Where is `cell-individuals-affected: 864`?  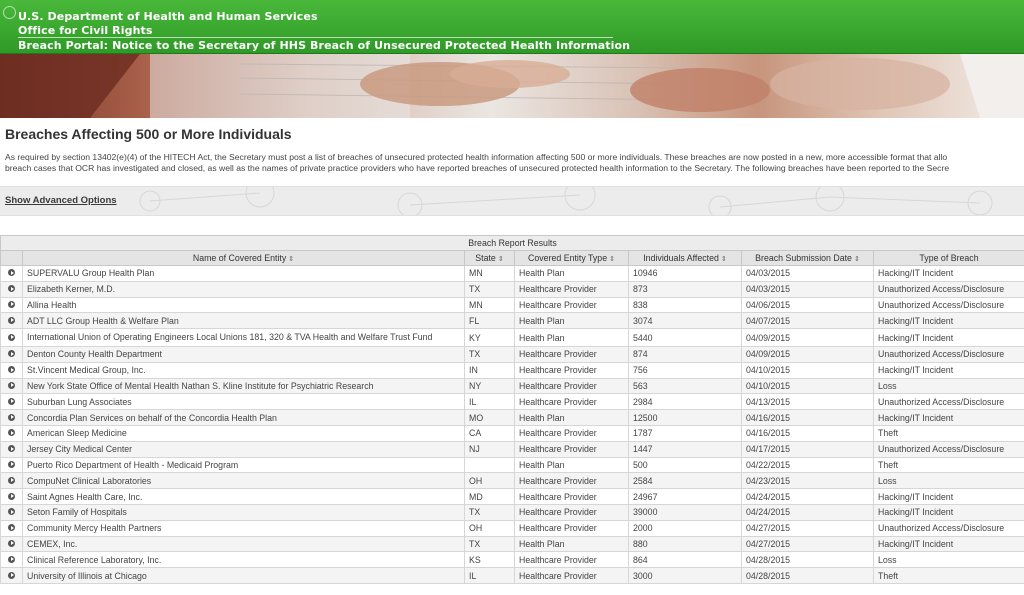 cell-individuals-affected: 864 is located at coordinates (685, 560).